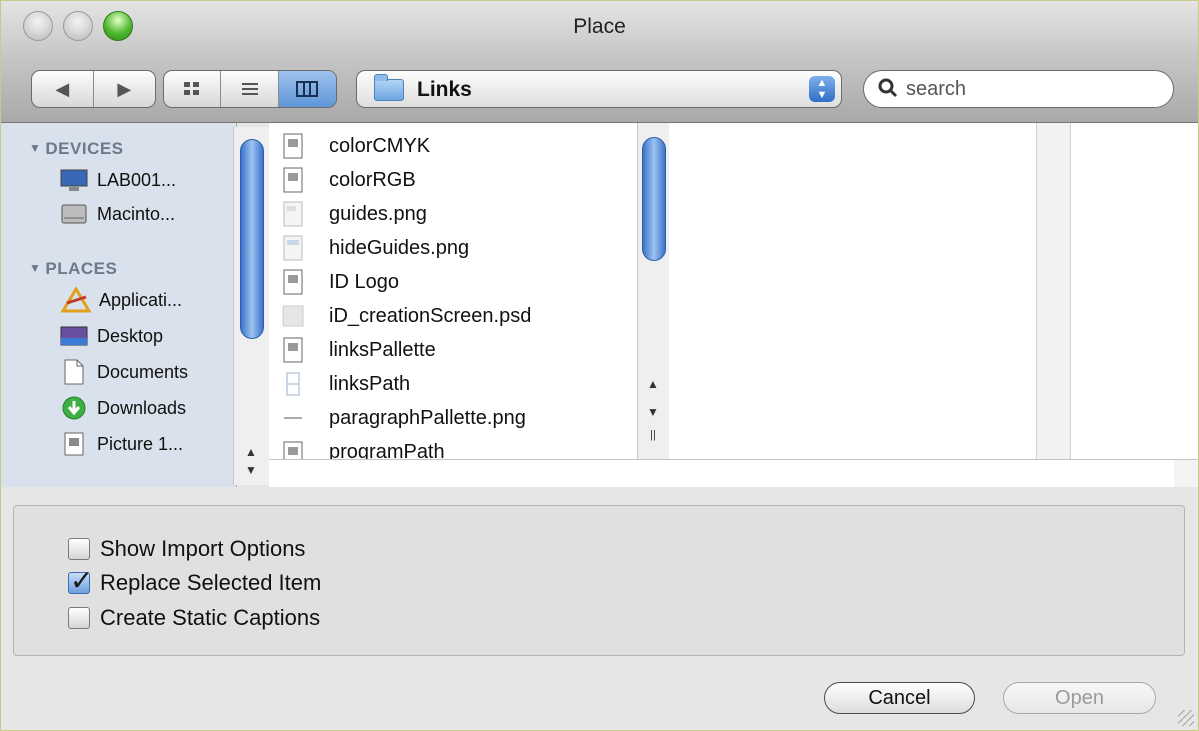  I want to click on location-label: Links, so click(444, 89).